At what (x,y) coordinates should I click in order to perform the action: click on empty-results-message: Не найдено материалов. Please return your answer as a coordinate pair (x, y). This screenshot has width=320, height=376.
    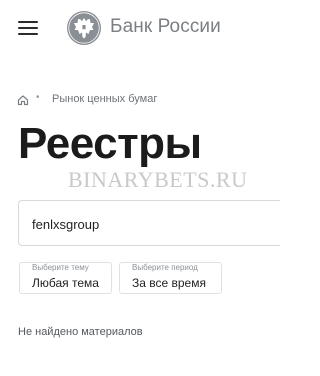
    Looking at the image, I should click on (80, 332).